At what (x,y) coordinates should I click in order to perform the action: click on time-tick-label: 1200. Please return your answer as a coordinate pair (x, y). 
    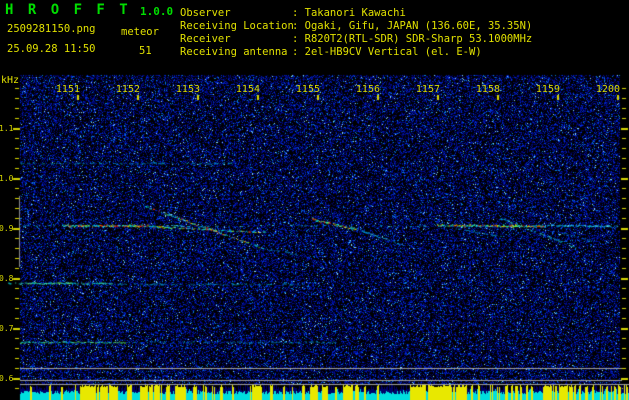
    Looking at the image, I should click on (607, 89).